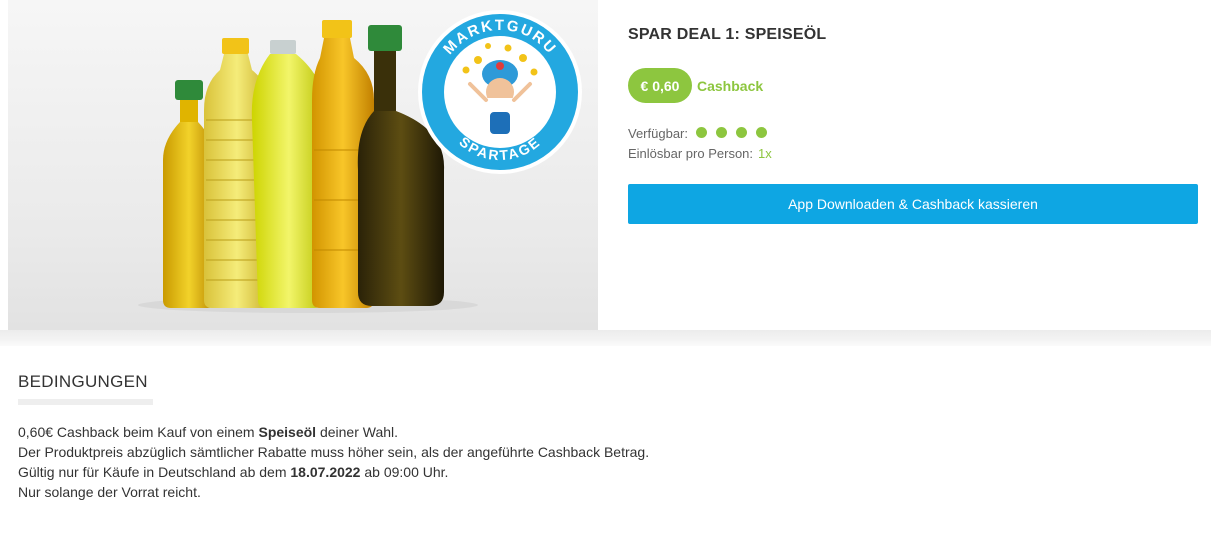 This screenshot has width=1211, height=534. Describe the element at coordinates (605, 338) in the screenshot. I see `section-divider` at that location.